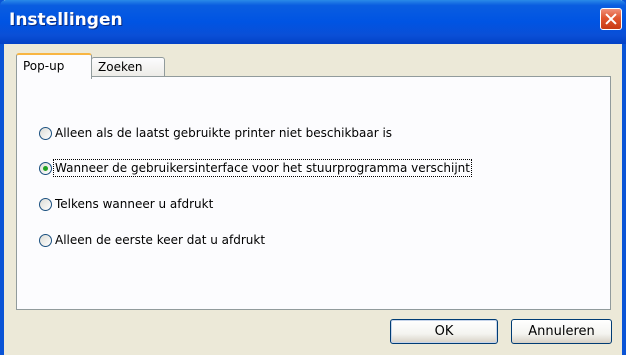  I want to click on close-icon, so click(611, 19).